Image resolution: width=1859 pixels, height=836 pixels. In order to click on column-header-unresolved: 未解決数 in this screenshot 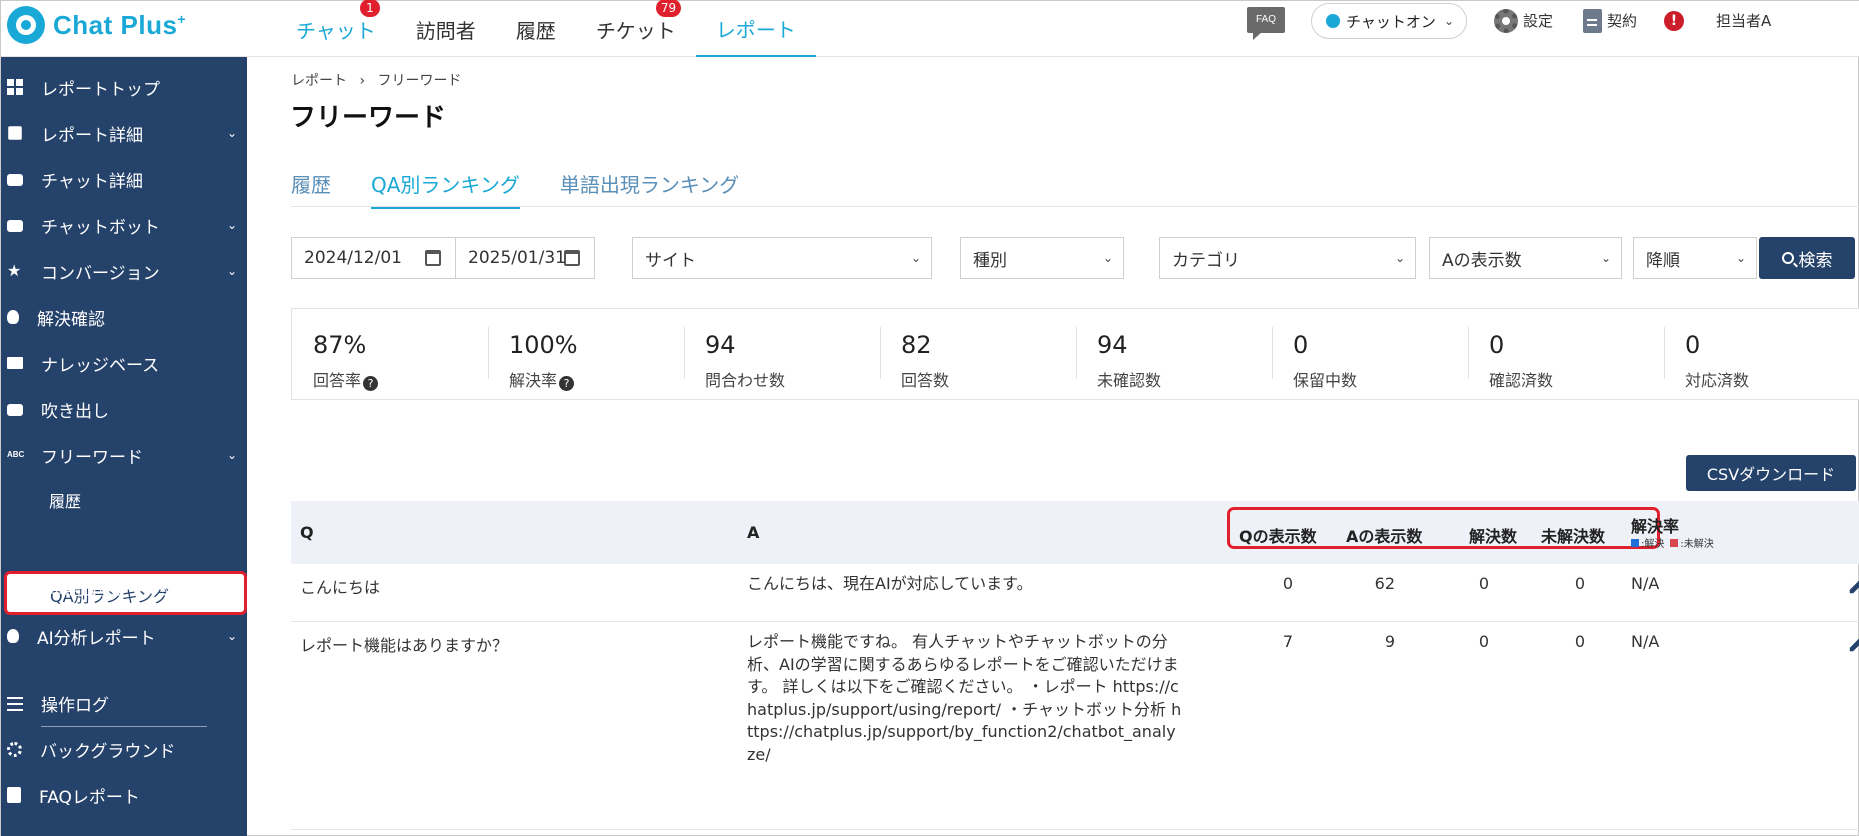, I will do `click(1573, 535)`.